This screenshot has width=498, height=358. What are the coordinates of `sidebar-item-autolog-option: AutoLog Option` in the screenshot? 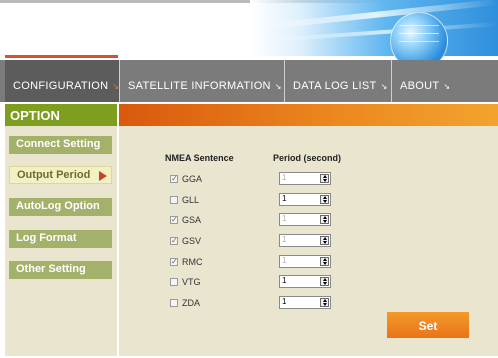 It's located at (60, 207).